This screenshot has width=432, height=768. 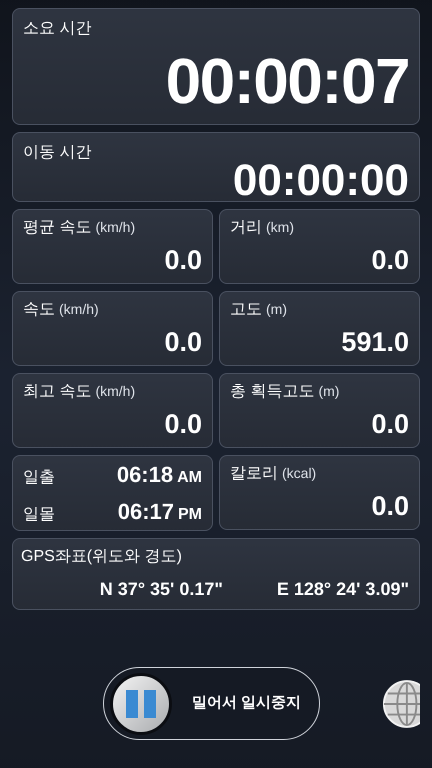 I want to click on gps-label: GPS좌표(위도와 경도), so click(x=102, y=557).